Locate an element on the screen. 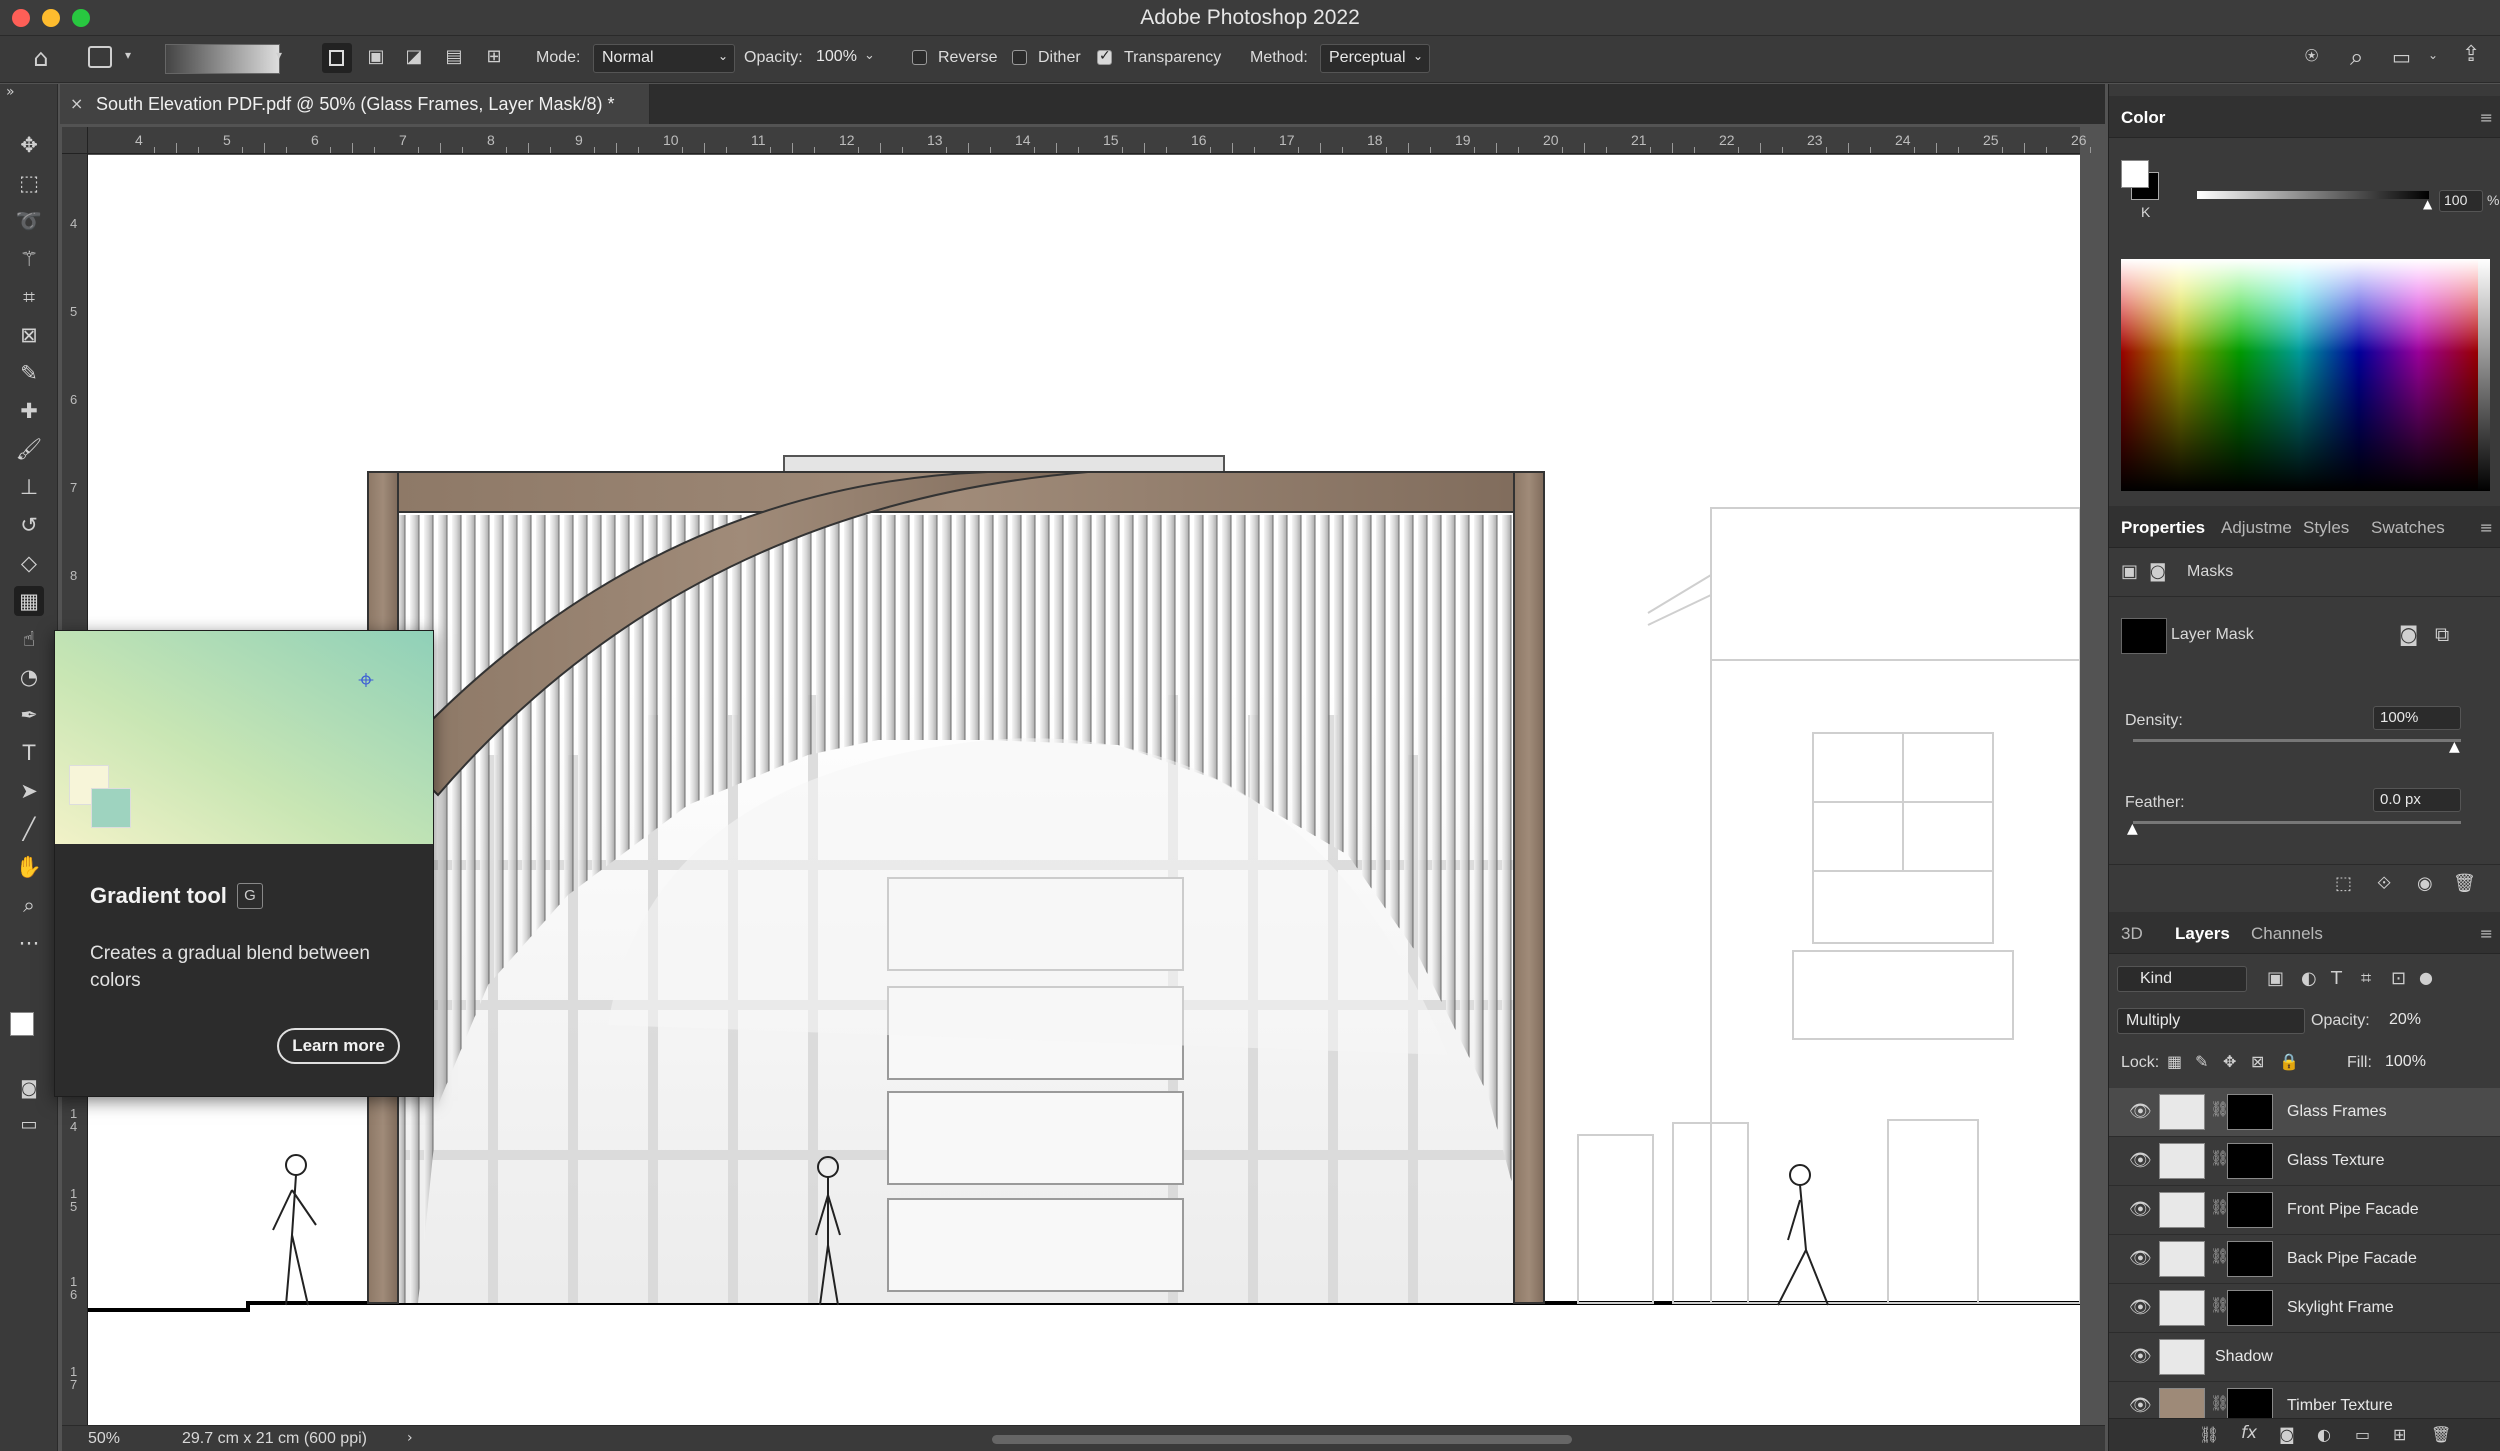  quick-mask-icon: ◙ is located at coordinates (29, 1089).